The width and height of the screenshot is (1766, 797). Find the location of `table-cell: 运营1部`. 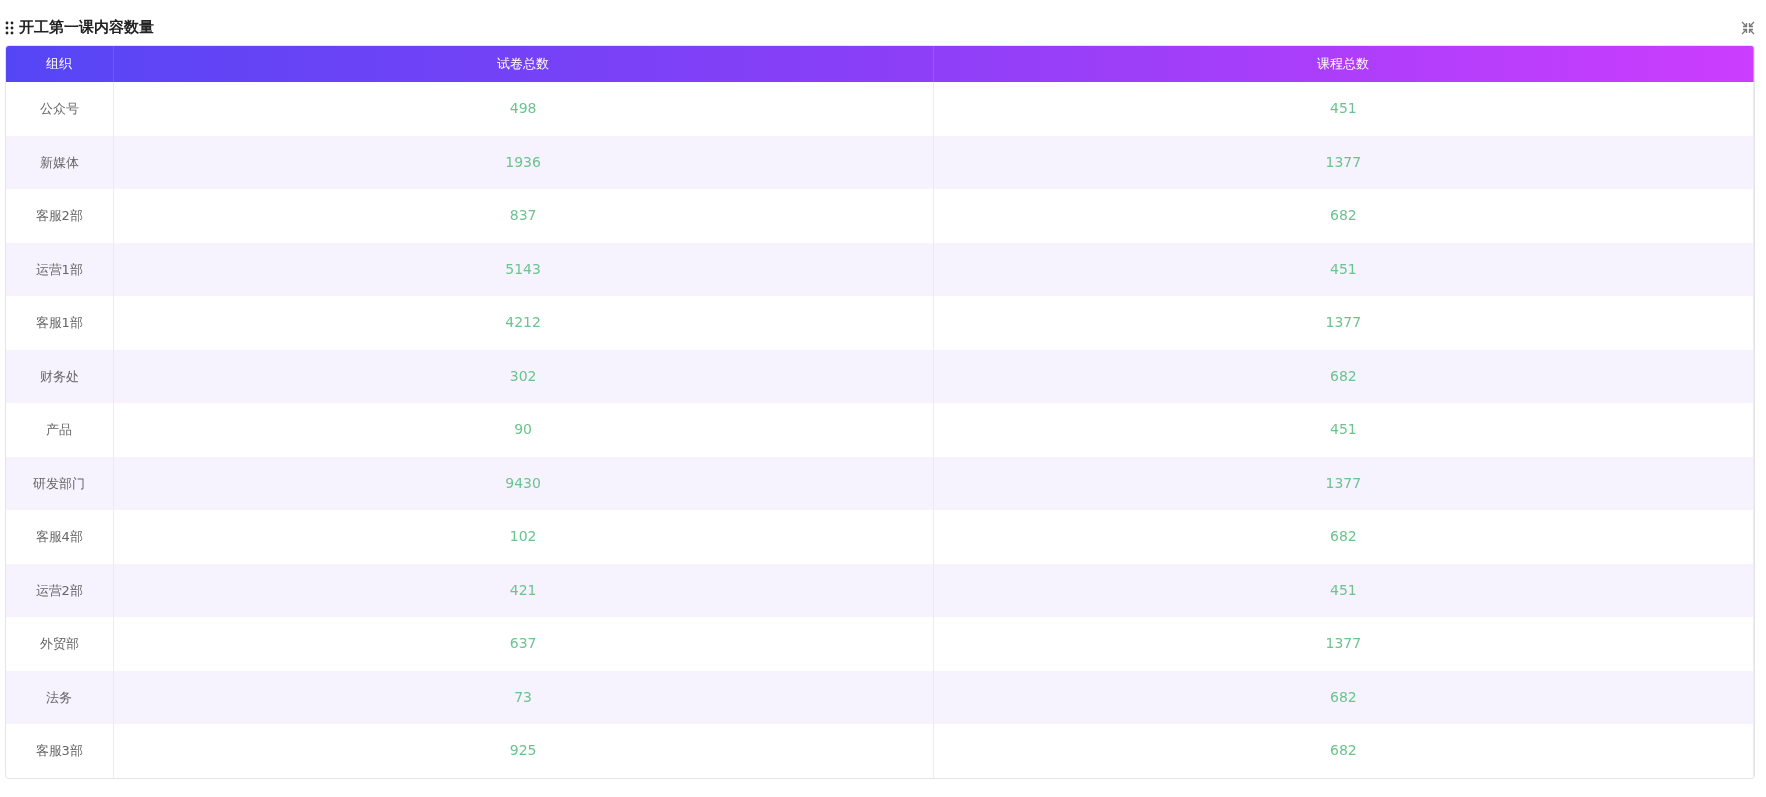

table-cell: 运营1部 is located at coordinates (59, 269).